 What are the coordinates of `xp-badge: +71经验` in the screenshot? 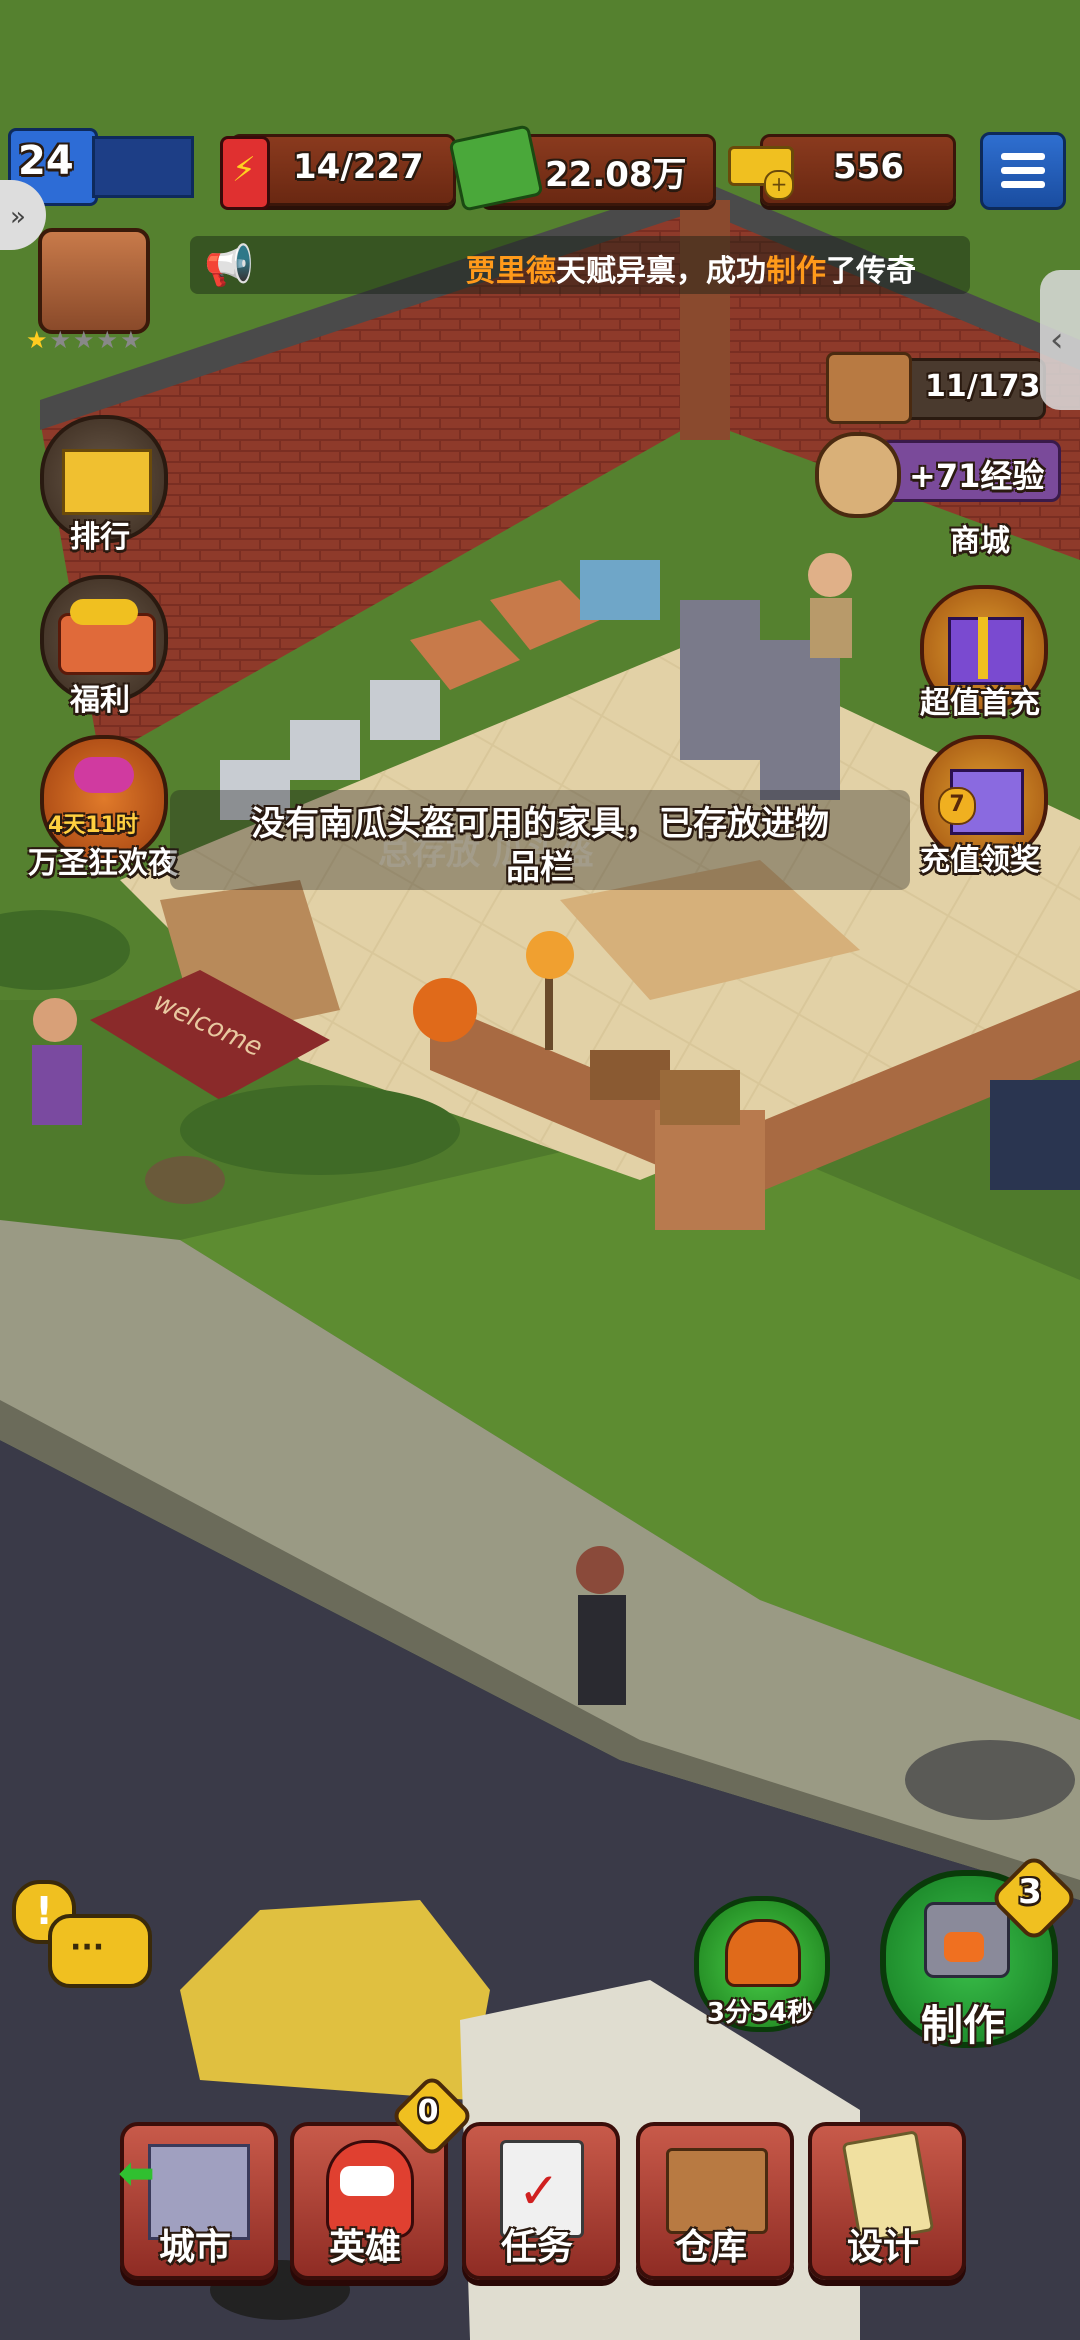 It's located at (970, 471).